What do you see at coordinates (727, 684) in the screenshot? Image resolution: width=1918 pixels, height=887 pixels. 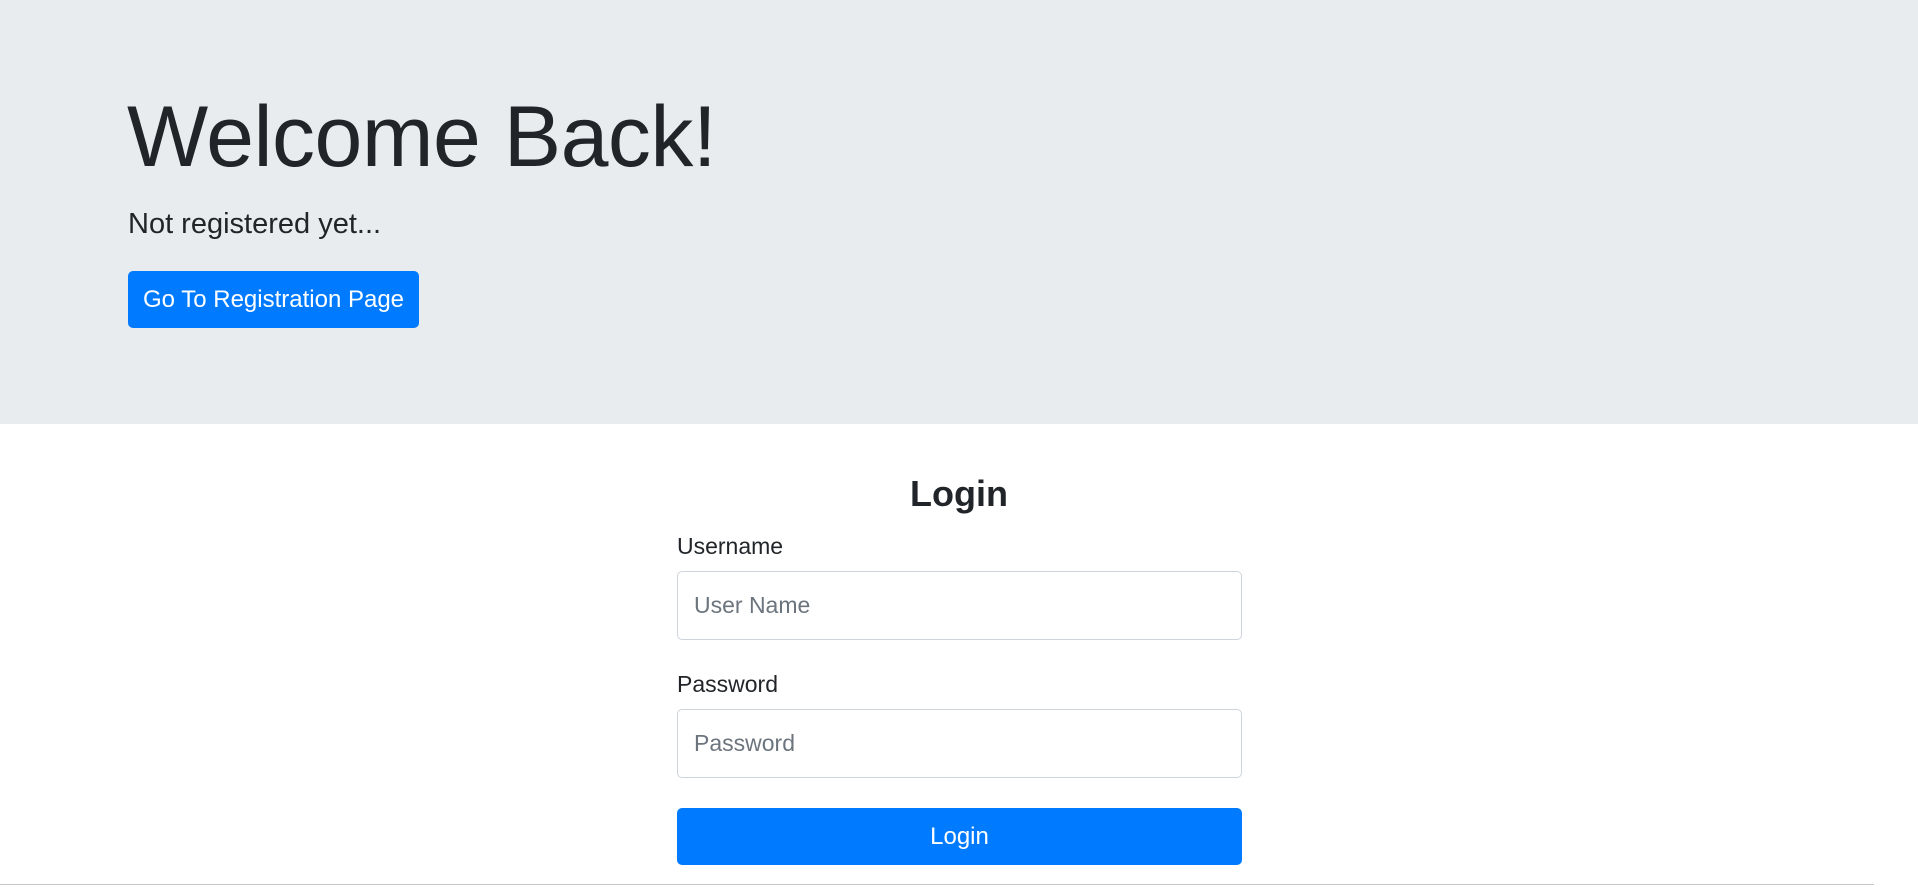 I see `password-label: Password` at bounding box center [727, 684].